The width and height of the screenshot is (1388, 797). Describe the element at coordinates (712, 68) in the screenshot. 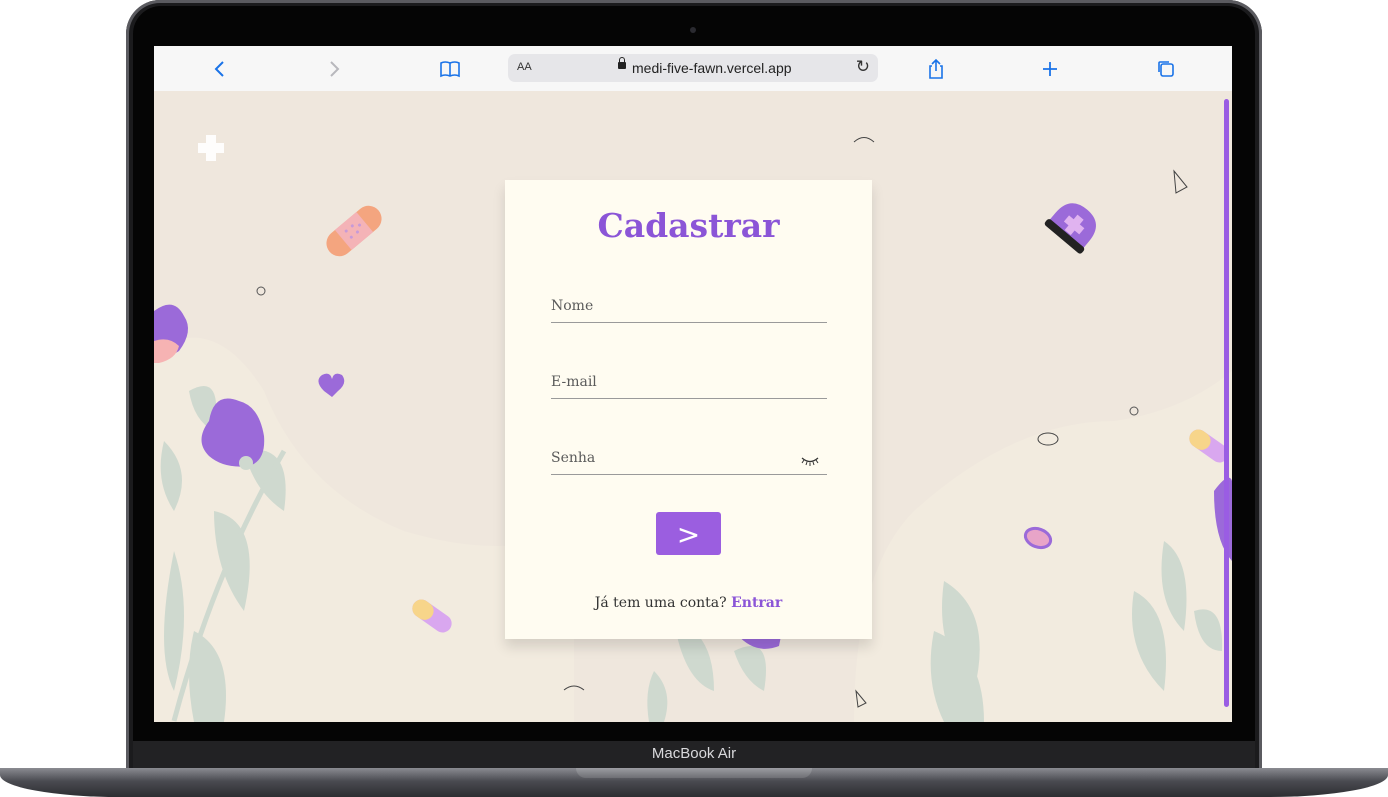

I see `url-text: medi-five-fawn.vercel.app` at that location.